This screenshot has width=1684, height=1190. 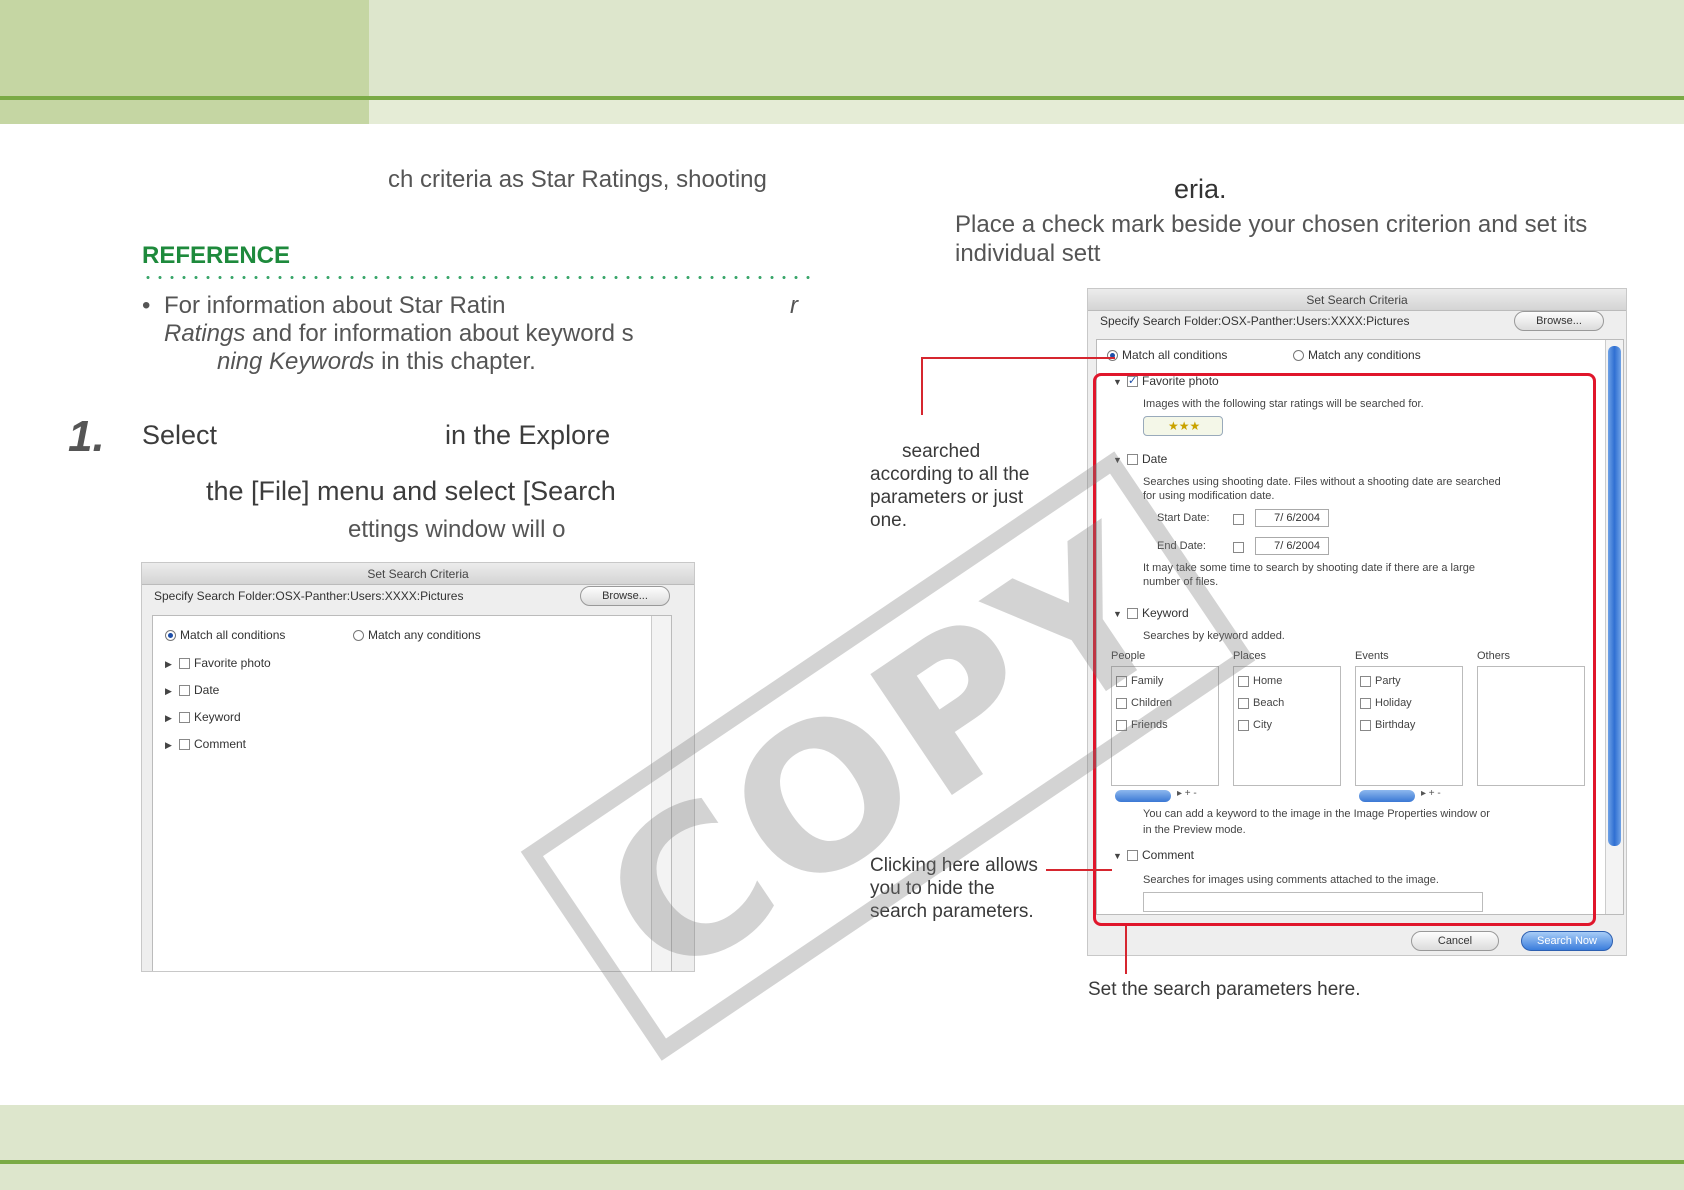 I want to click on right-para-line2: individual sett, so click(x=1028, y=253).